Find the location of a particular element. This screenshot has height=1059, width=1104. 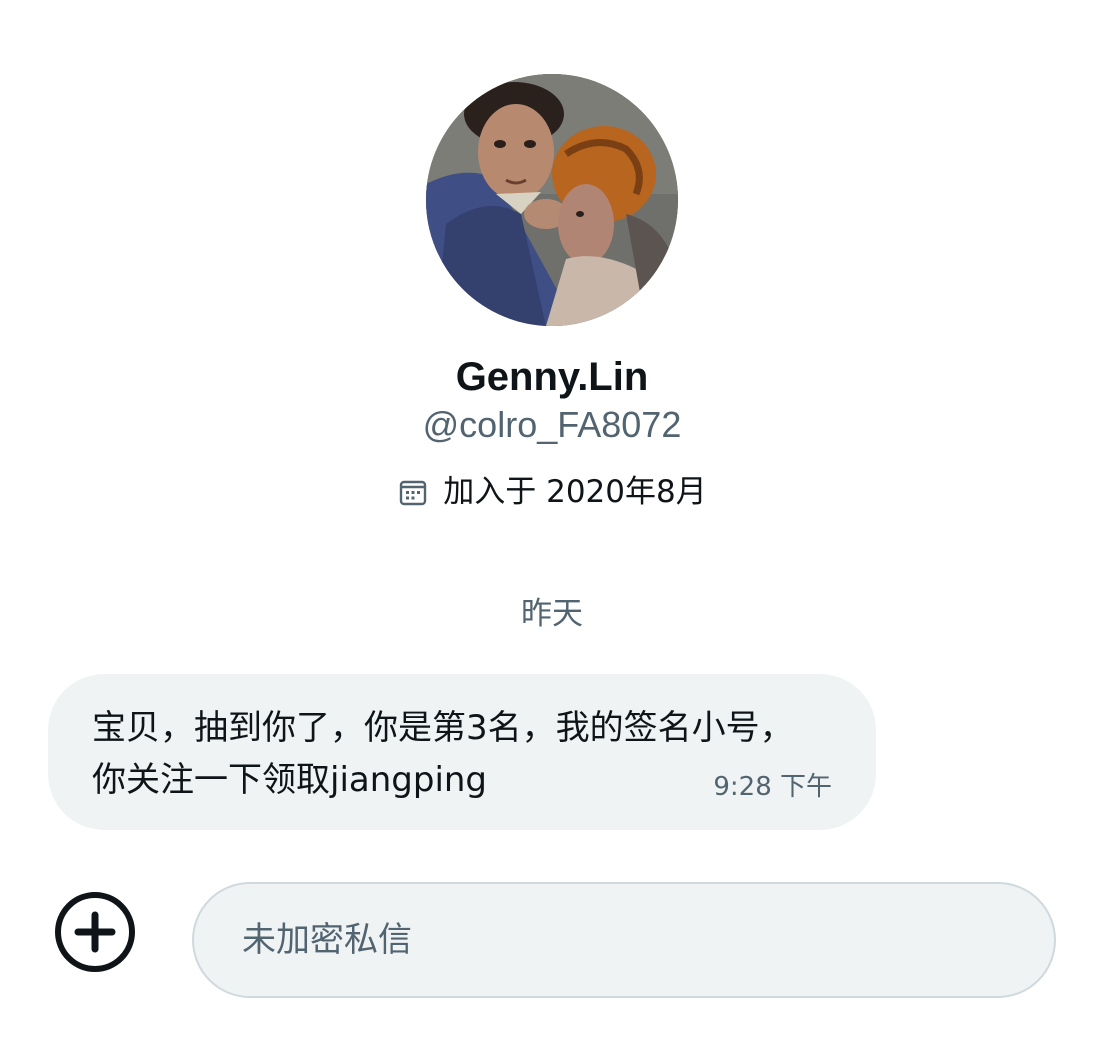

profile-joined-date: 加入于 2020年8月 is located at coordinates (552, 492).